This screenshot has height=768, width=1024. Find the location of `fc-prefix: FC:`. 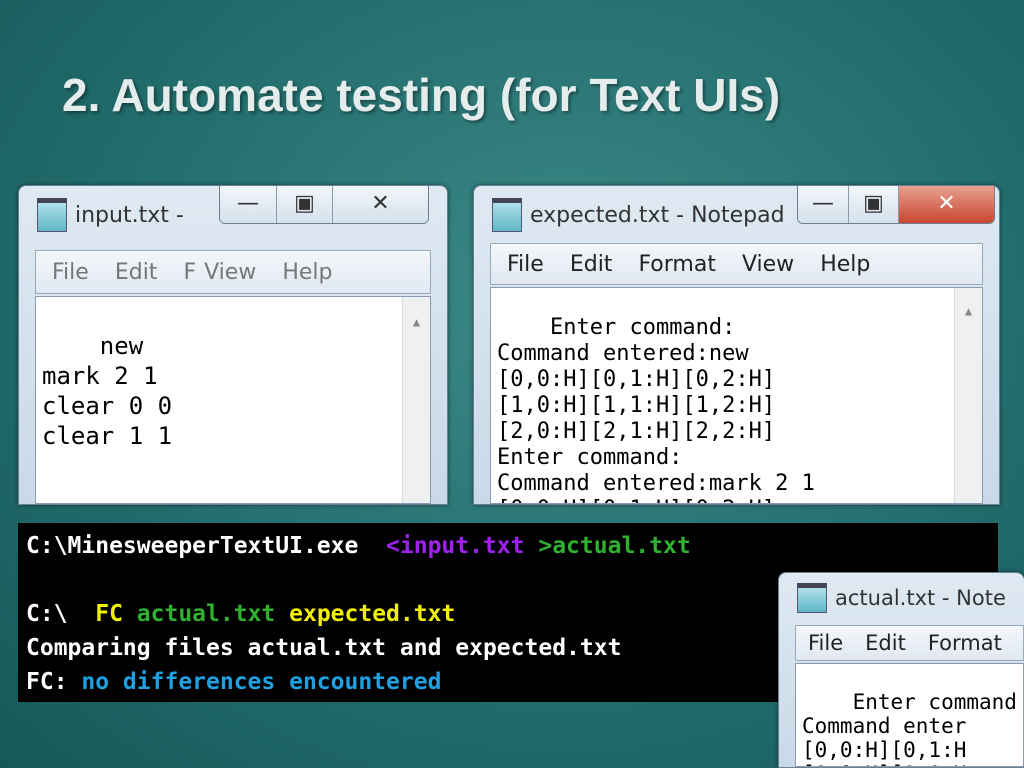

fc-prefix: FC: is located at coordinates (54, 682).